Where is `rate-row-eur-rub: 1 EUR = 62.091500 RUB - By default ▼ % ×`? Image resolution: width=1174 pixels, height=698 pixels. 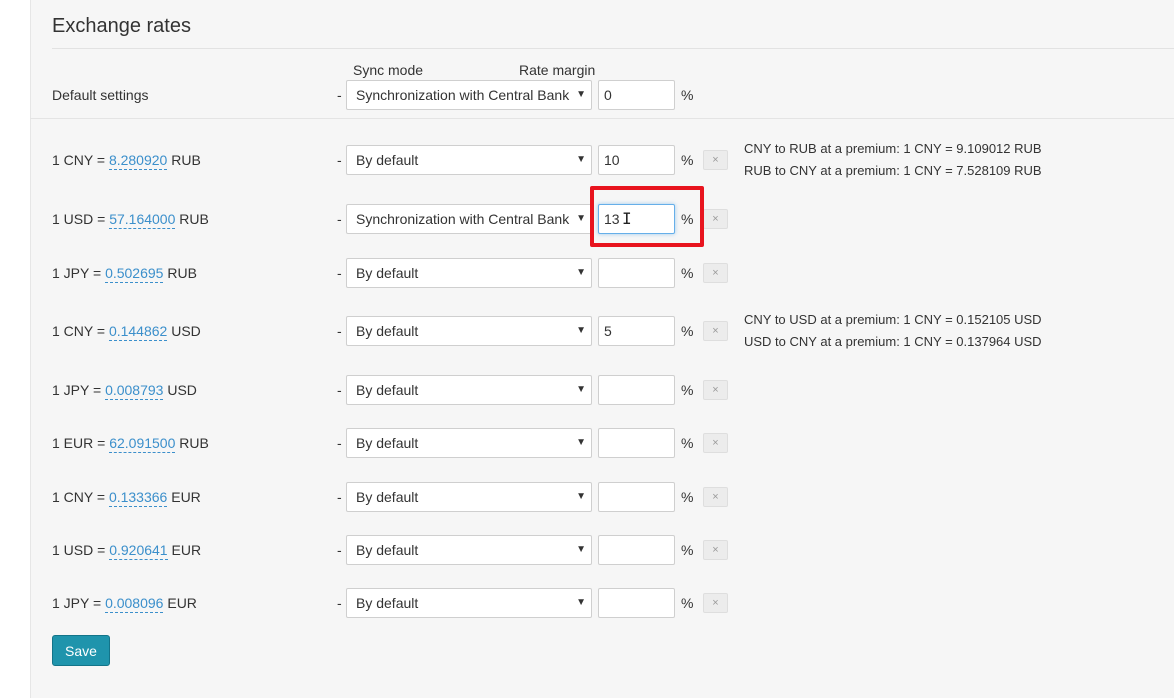
rate-row-eur-rub: 1 EUR = 62.091500 RUB - By default ▼ % × is located at coordinates (587, 444).